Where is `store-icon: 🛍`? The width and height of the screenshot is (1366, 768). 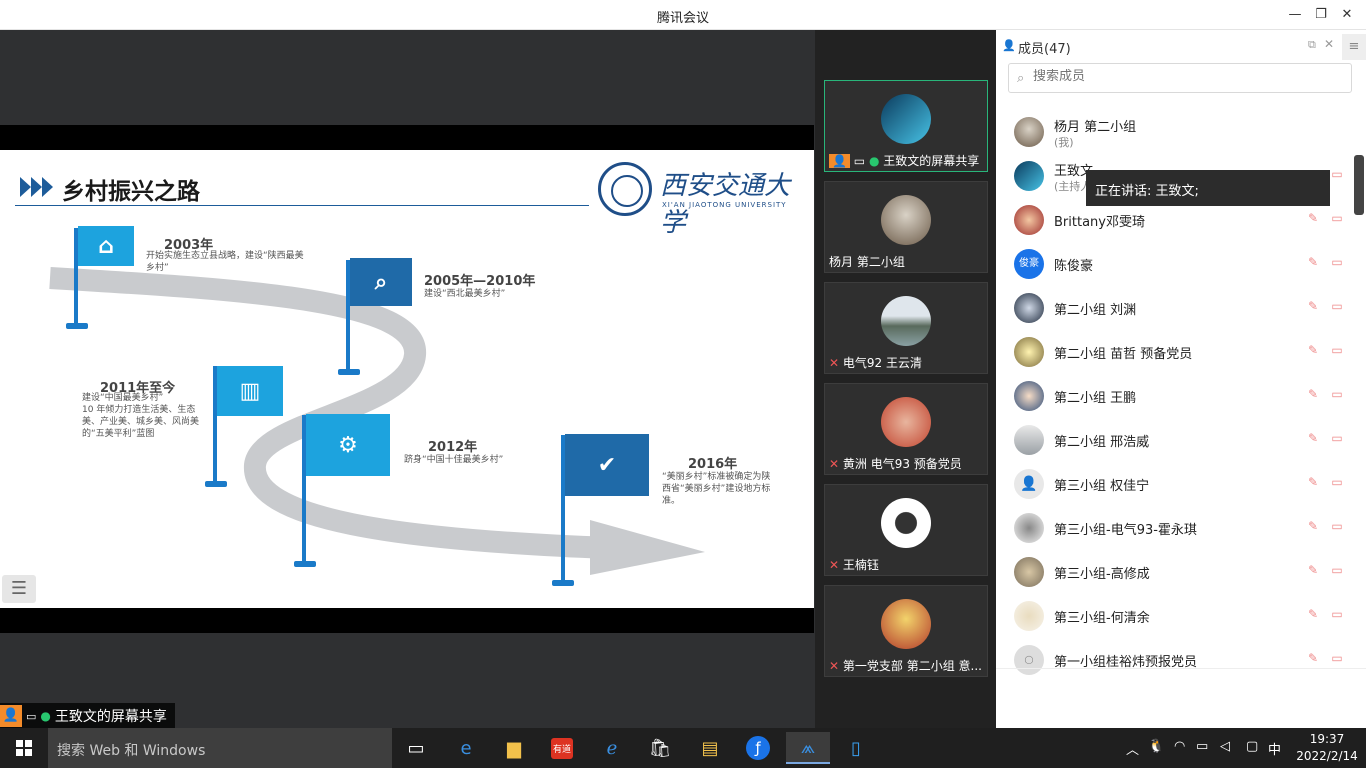
store-icon: 🛍 is located at coordinates (660, 748).